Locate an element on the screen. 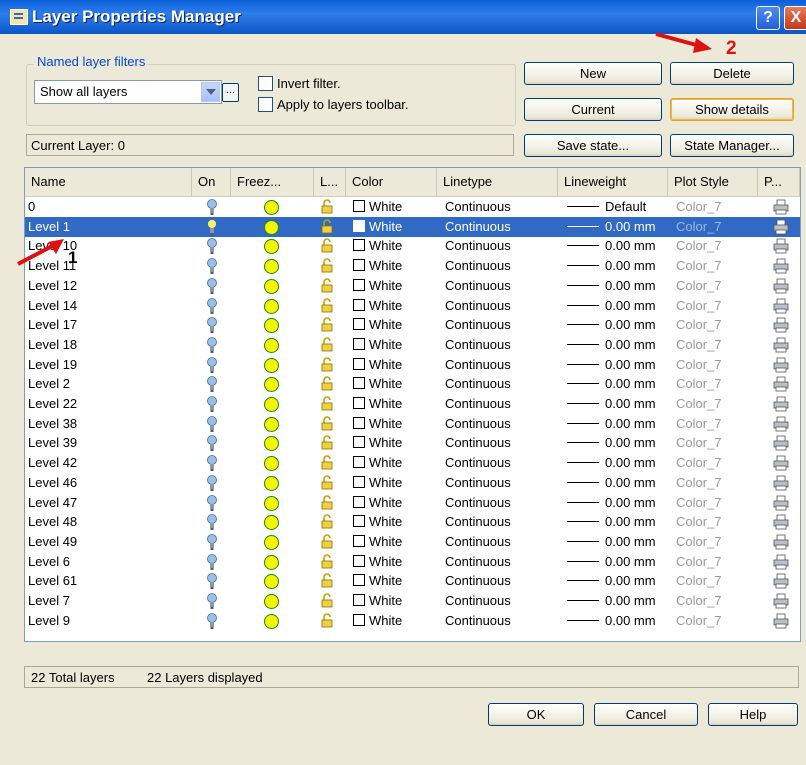  column-header-name: Name is located at coordinates (108, 182).